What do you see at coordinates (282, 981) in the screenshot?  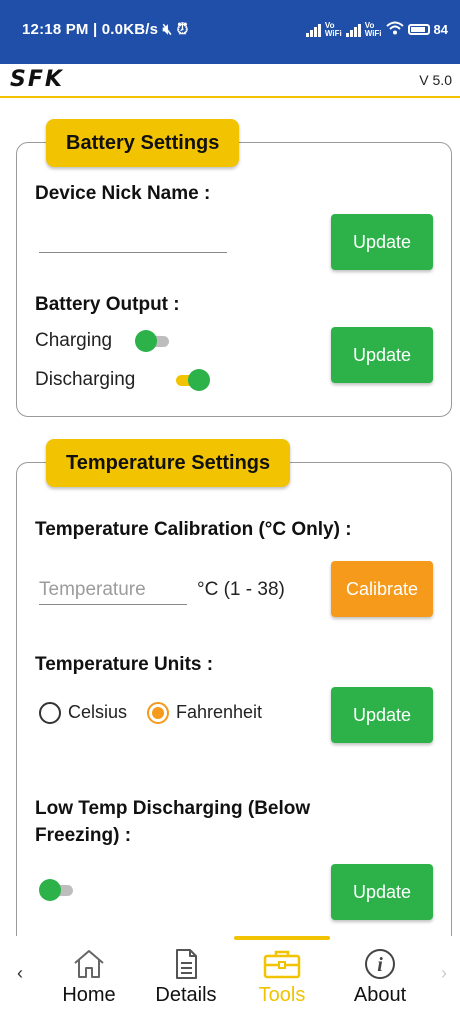 I see `nav-item-tools: Tools` at bounding box center [282, 981].